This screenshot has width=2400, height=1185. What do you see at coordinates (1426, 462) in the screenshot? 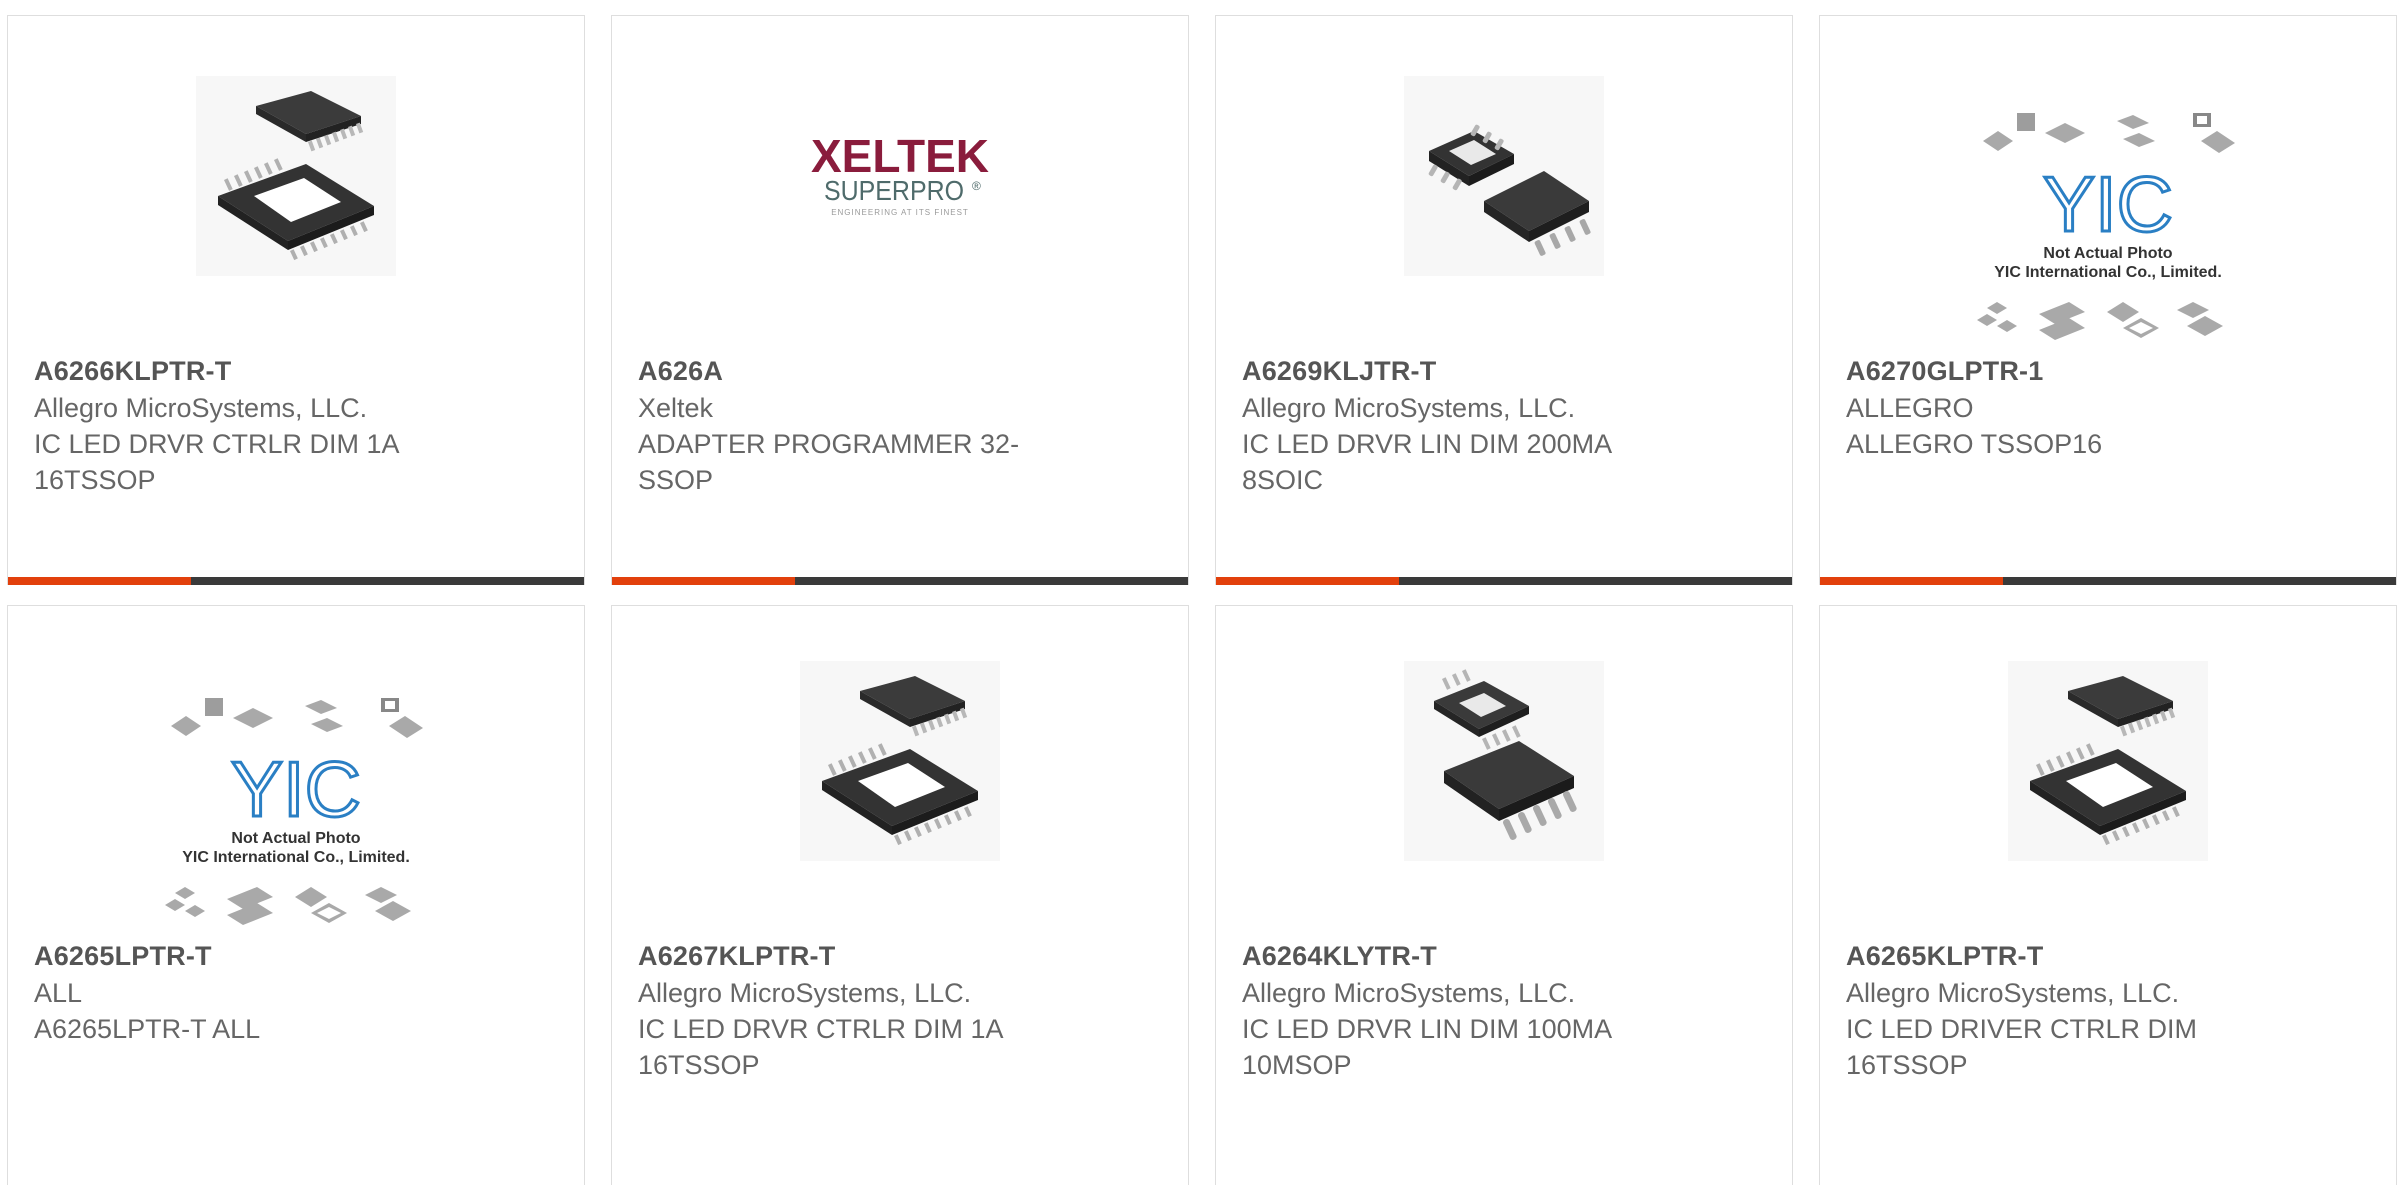
I see `product-description: IC LED DRVR LIN DIM 200MA 8SOIC` at bounding box center [1426, 462].